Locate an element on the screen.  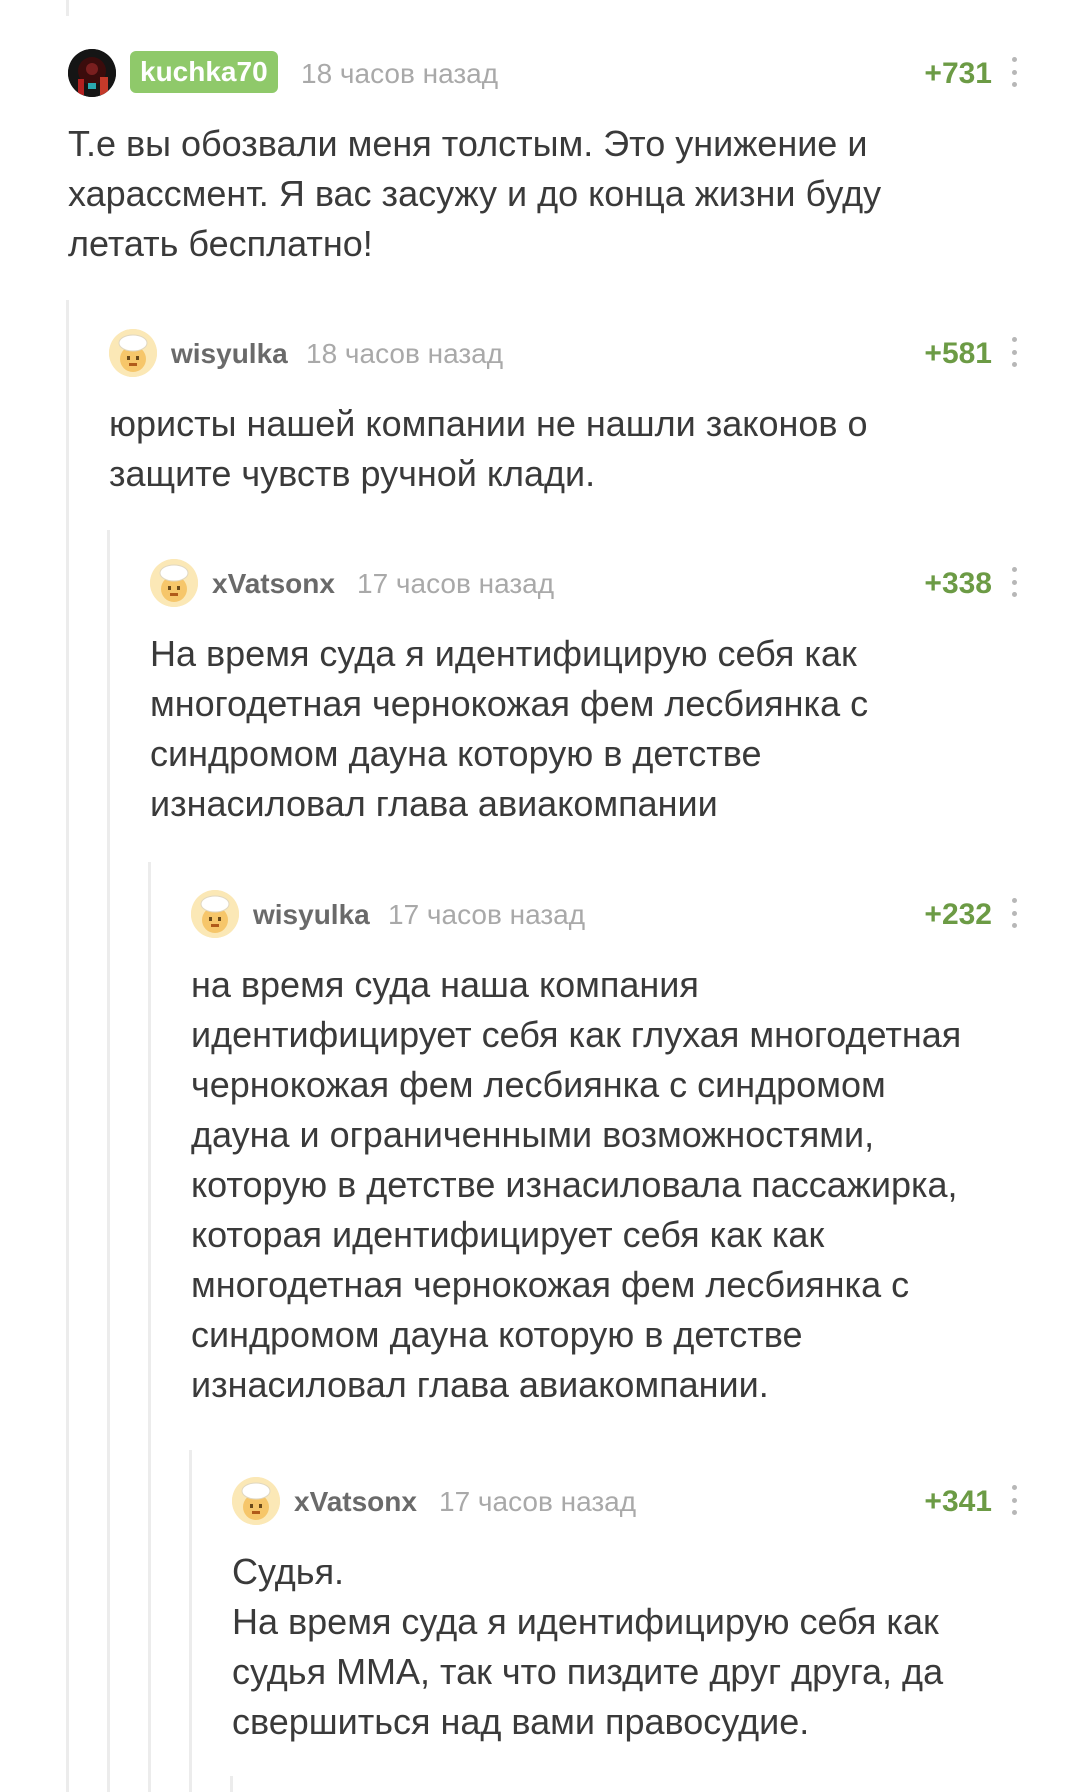
comment-rating: +731 is located at coordinates (958, 73).